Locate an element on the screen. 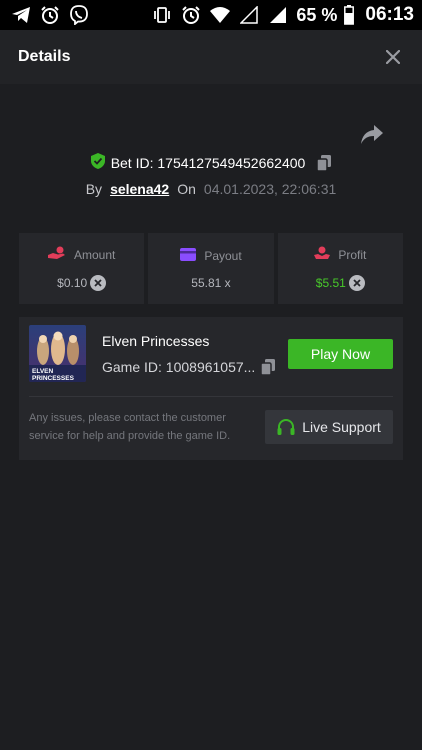  signal-icon is located at coordinates (278, 15).